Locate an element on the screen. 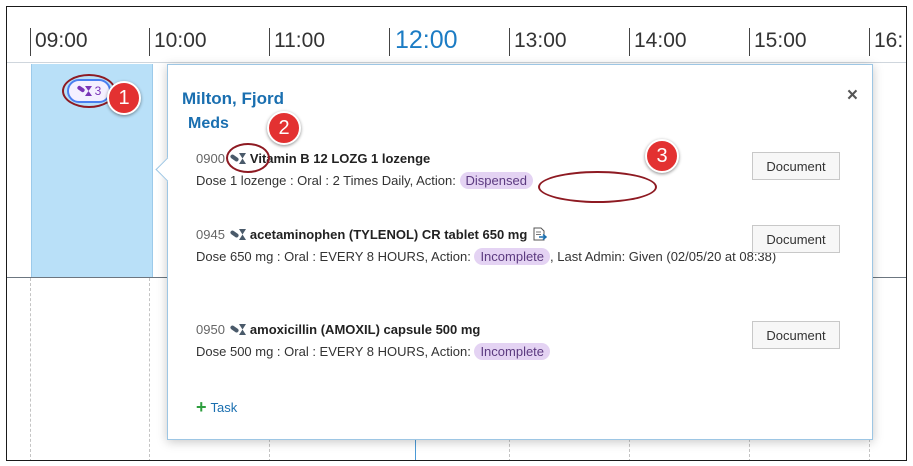 The width and height of the screenshot is (913, 466). med-title-line: 0900 Vitamin B 12 LOZG 1 lozenge is located at coordinates (506, 158).